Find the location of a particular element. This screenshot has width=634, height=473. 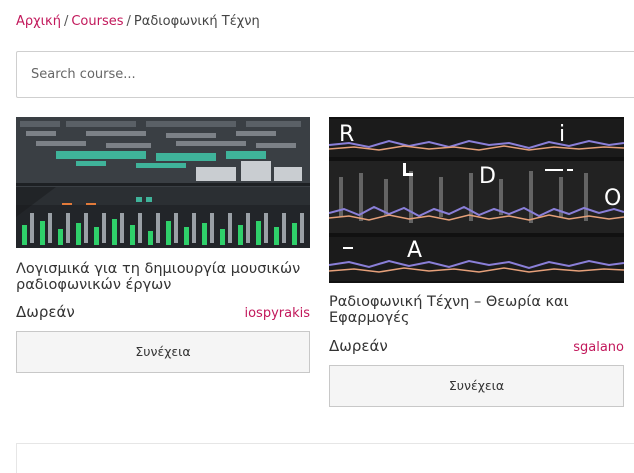

course-title: Ραδιοφωνική Τέχνη – Θεωρία και Εφαρμογές is located at coordinates (476, 310).